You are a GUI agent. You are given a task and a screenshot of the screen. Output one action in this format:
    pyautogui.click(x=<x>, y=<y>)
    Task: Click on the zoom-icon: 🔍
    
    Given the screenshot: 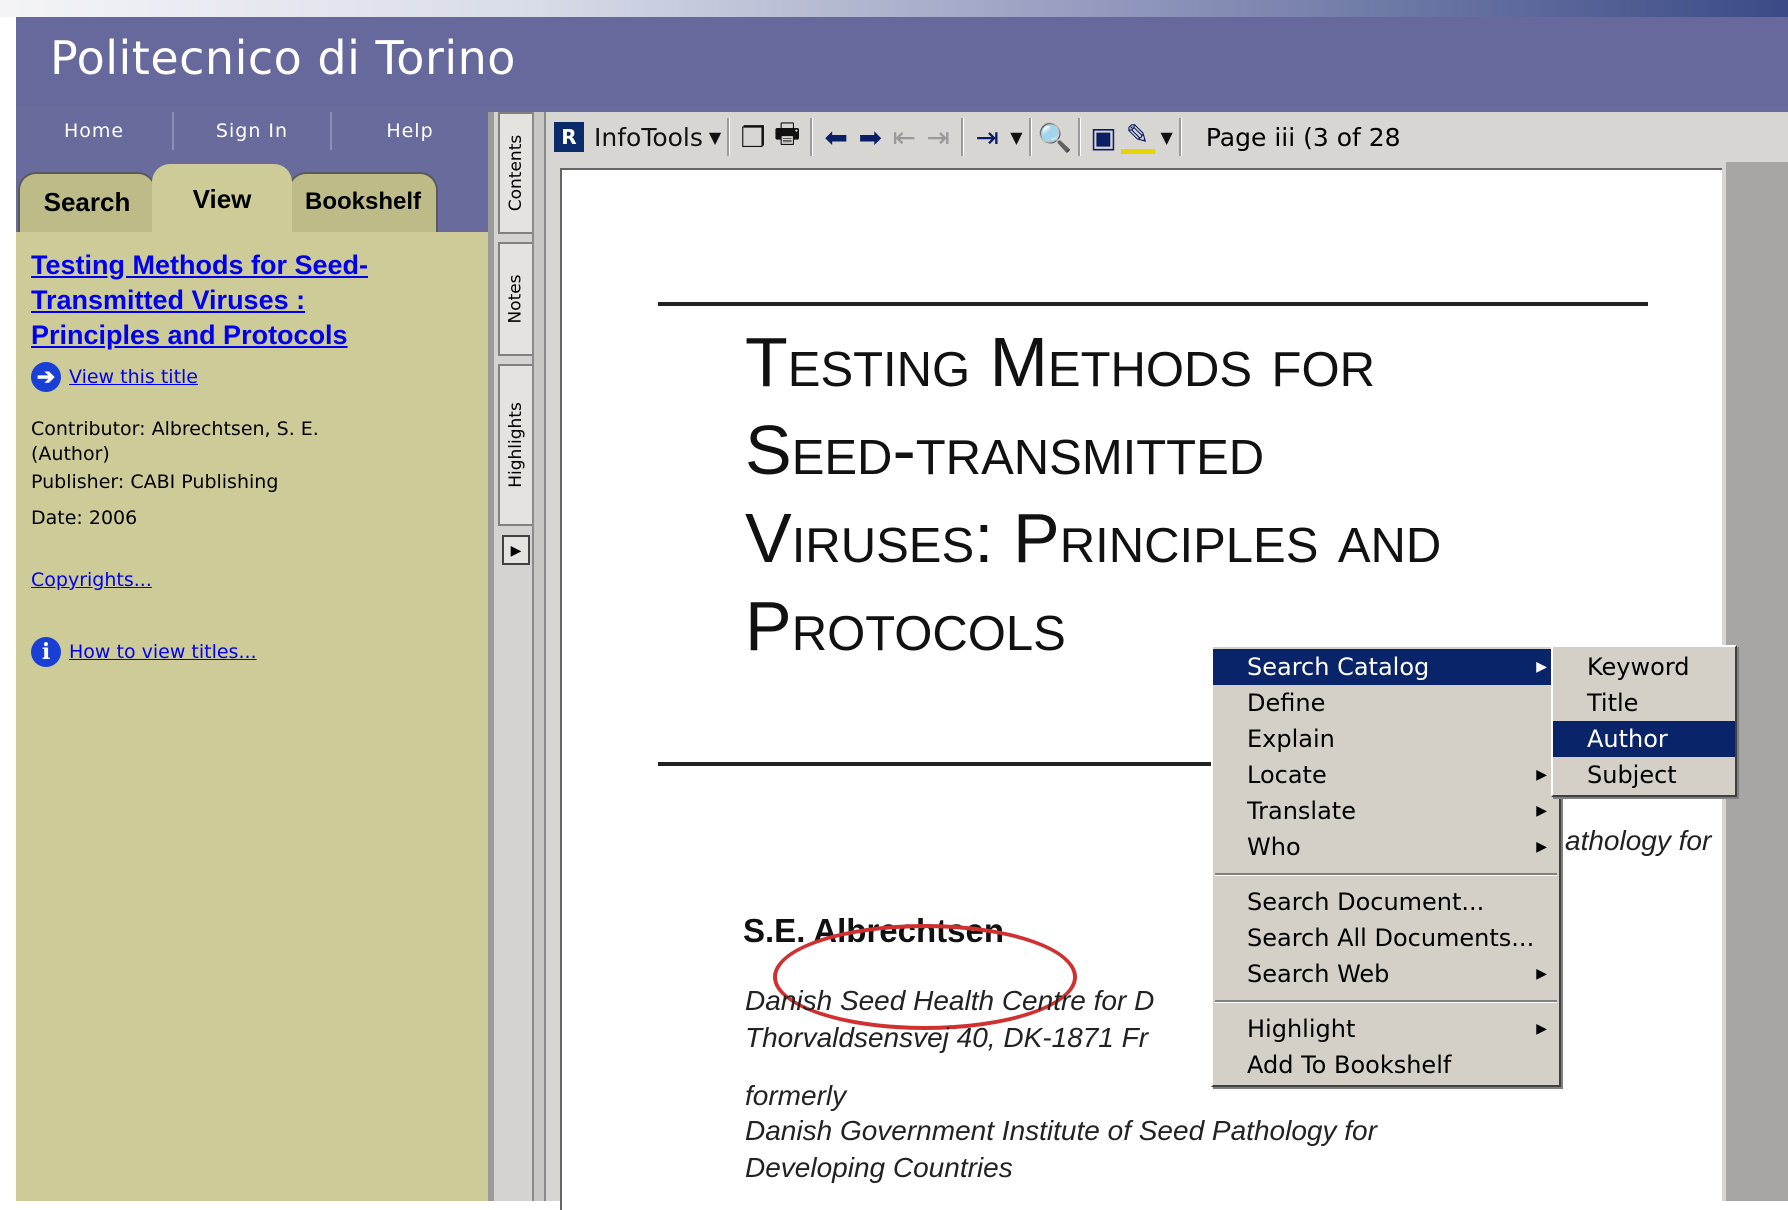 What is the action you would take?
    pyautogui.click(x=1054, y=137)
    